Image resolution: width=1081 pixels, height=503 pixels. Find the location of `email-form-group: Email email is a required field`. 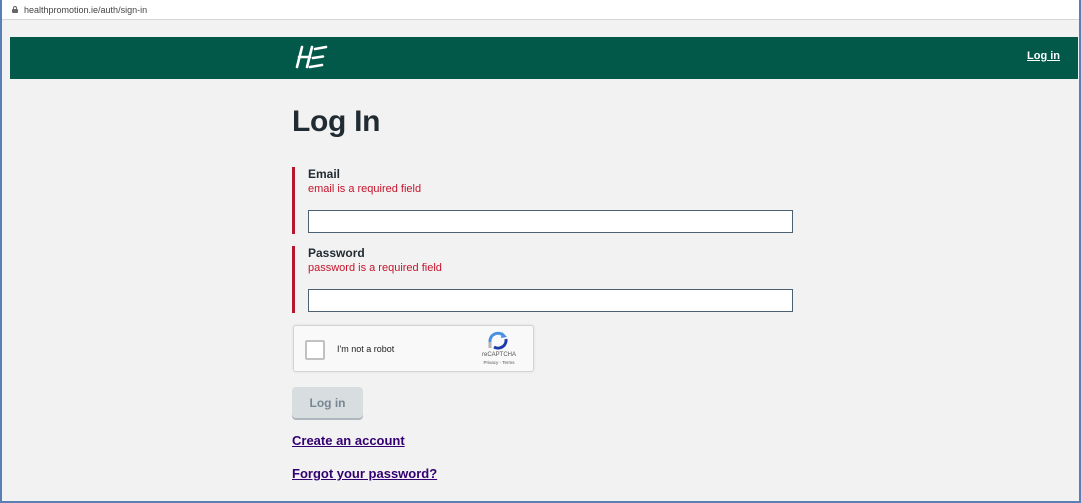

email-form-group: Email email is a required field is located at coordinates (552, 200).